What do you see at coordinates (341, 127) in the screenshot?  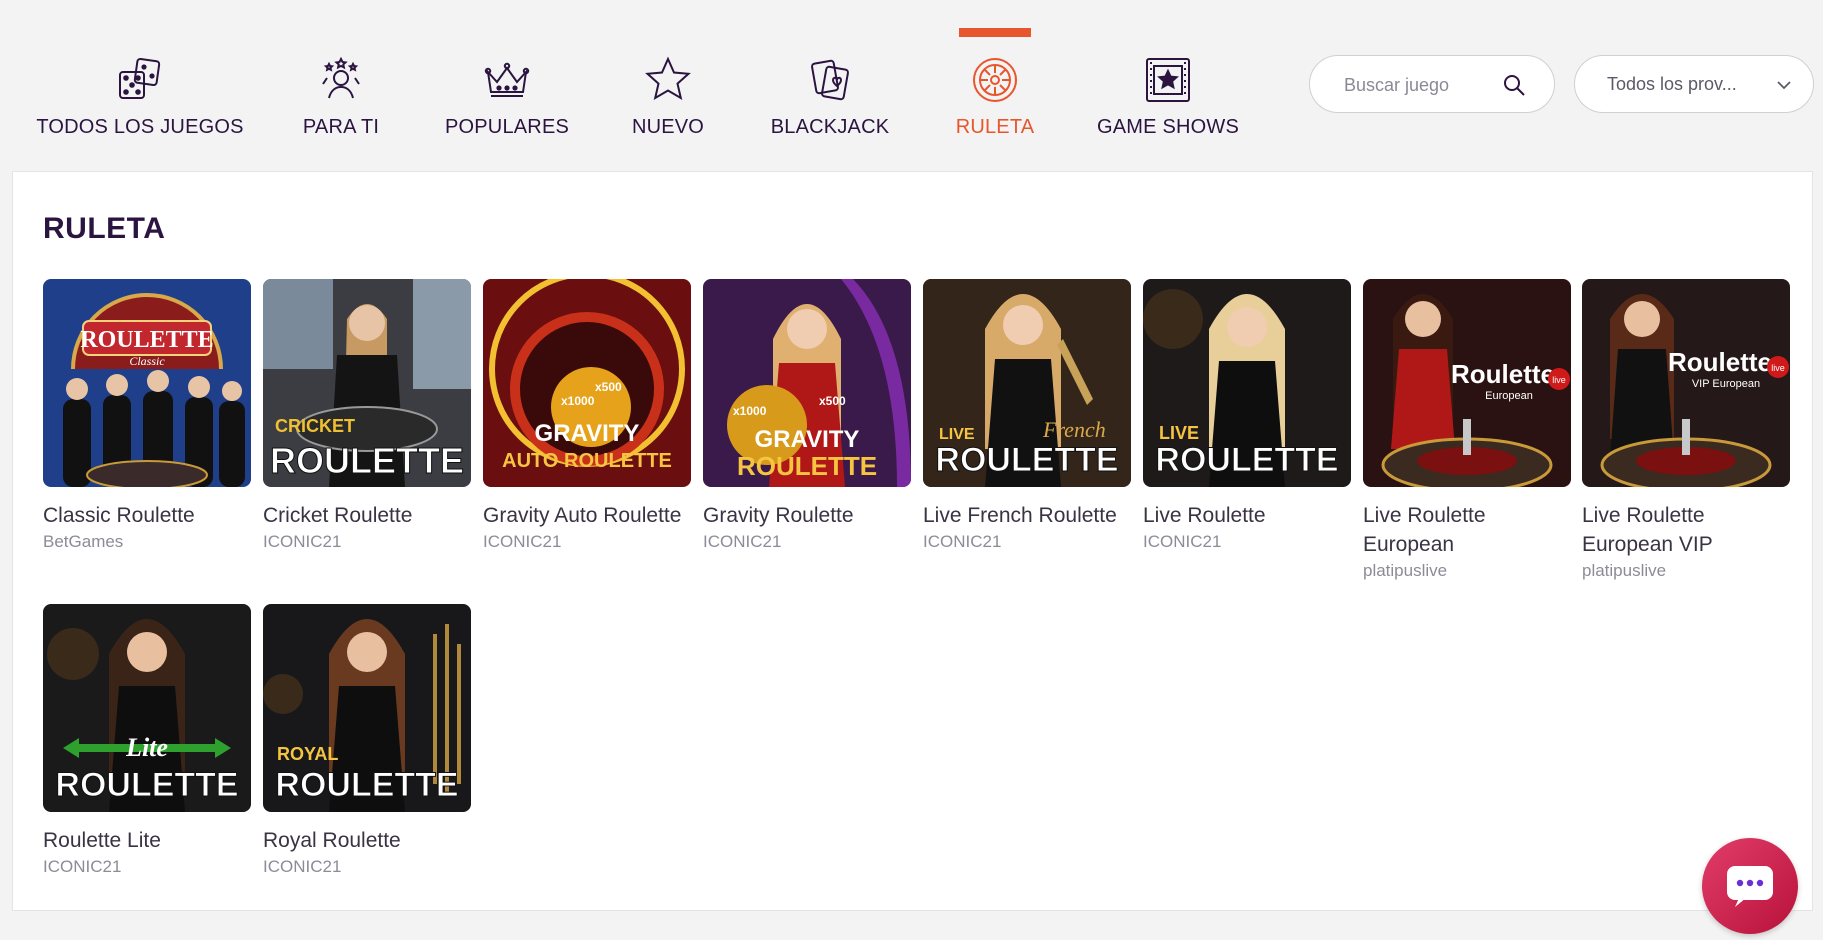 I see `tab-label: PARA TI` at bounding box center [341, 127].